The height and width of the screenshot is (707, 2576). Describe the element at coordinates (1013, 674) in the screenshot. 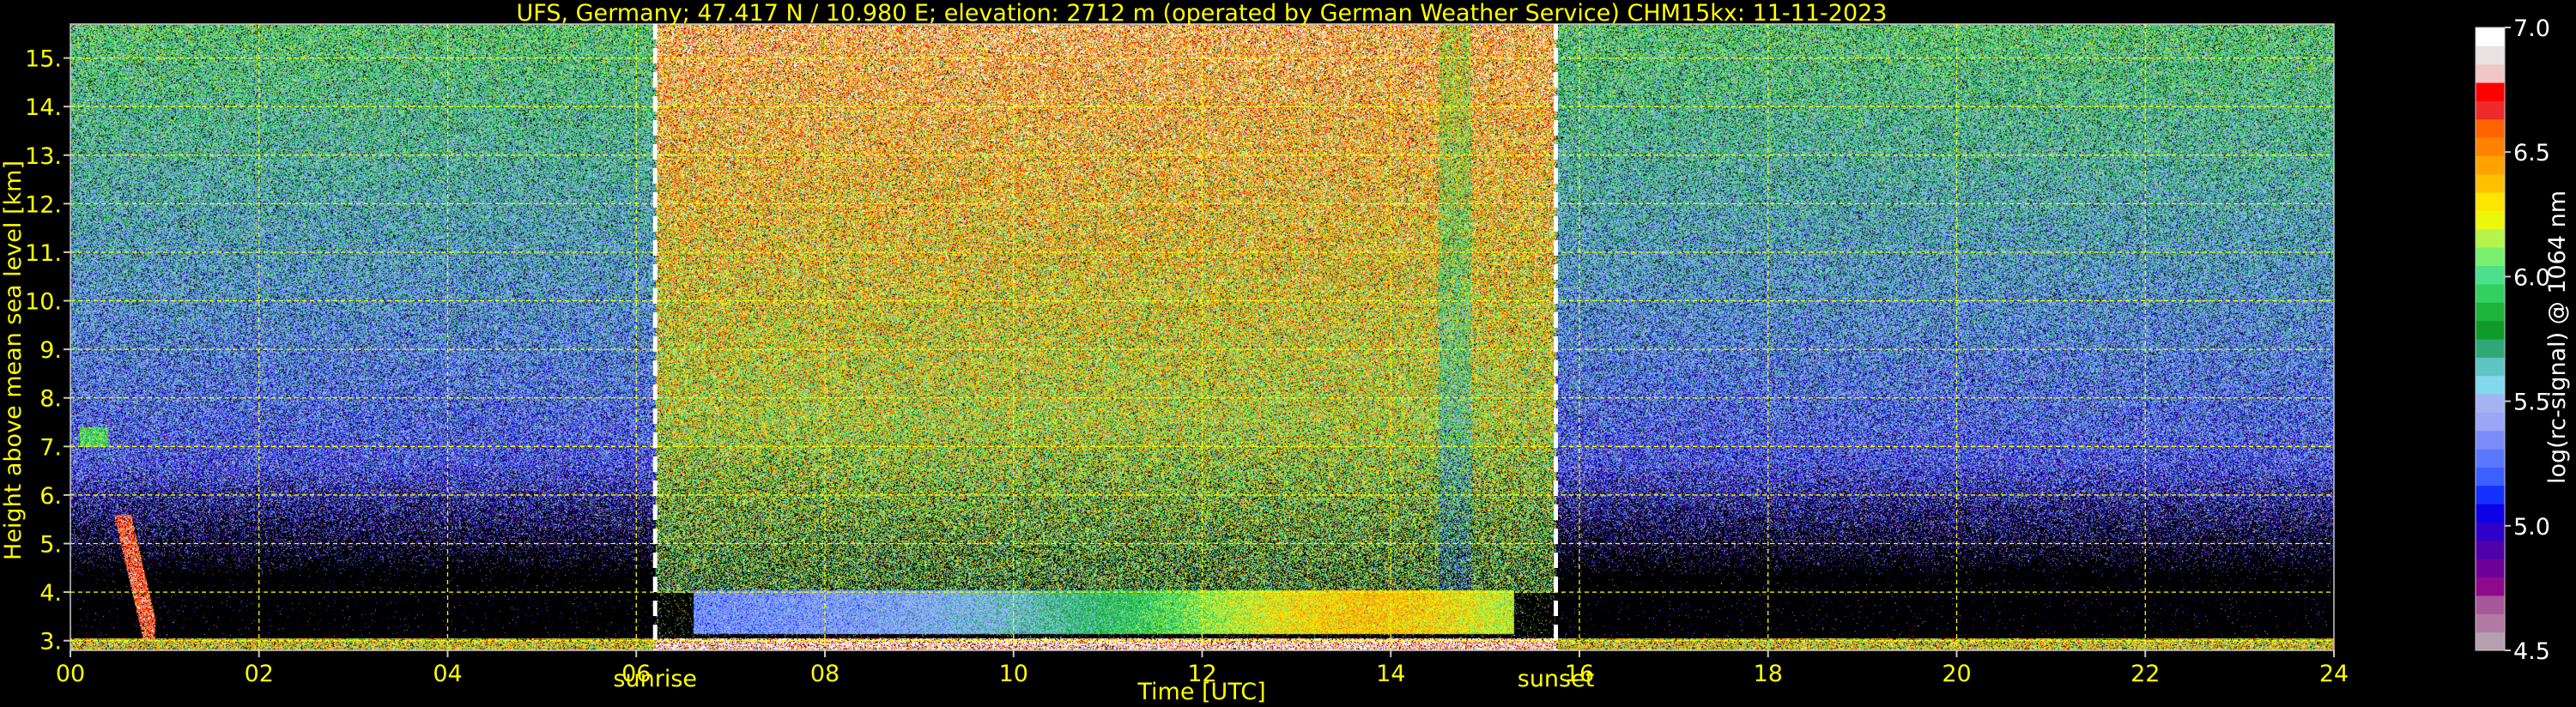

I see `x-tick-label: 10` at that location.